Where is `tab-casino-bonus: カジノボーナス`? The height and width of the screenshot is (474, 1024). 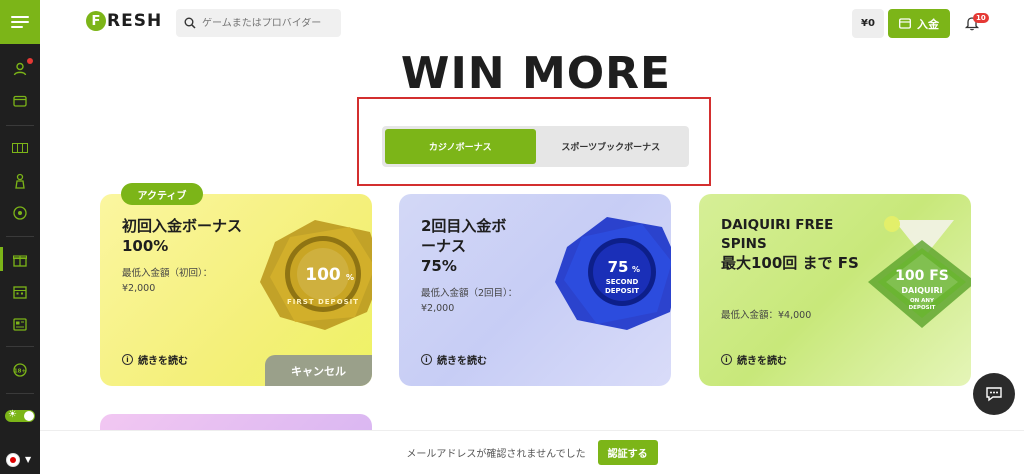 tab-casino-bonus: カジノボーナス is located at coordinates (460, 146).